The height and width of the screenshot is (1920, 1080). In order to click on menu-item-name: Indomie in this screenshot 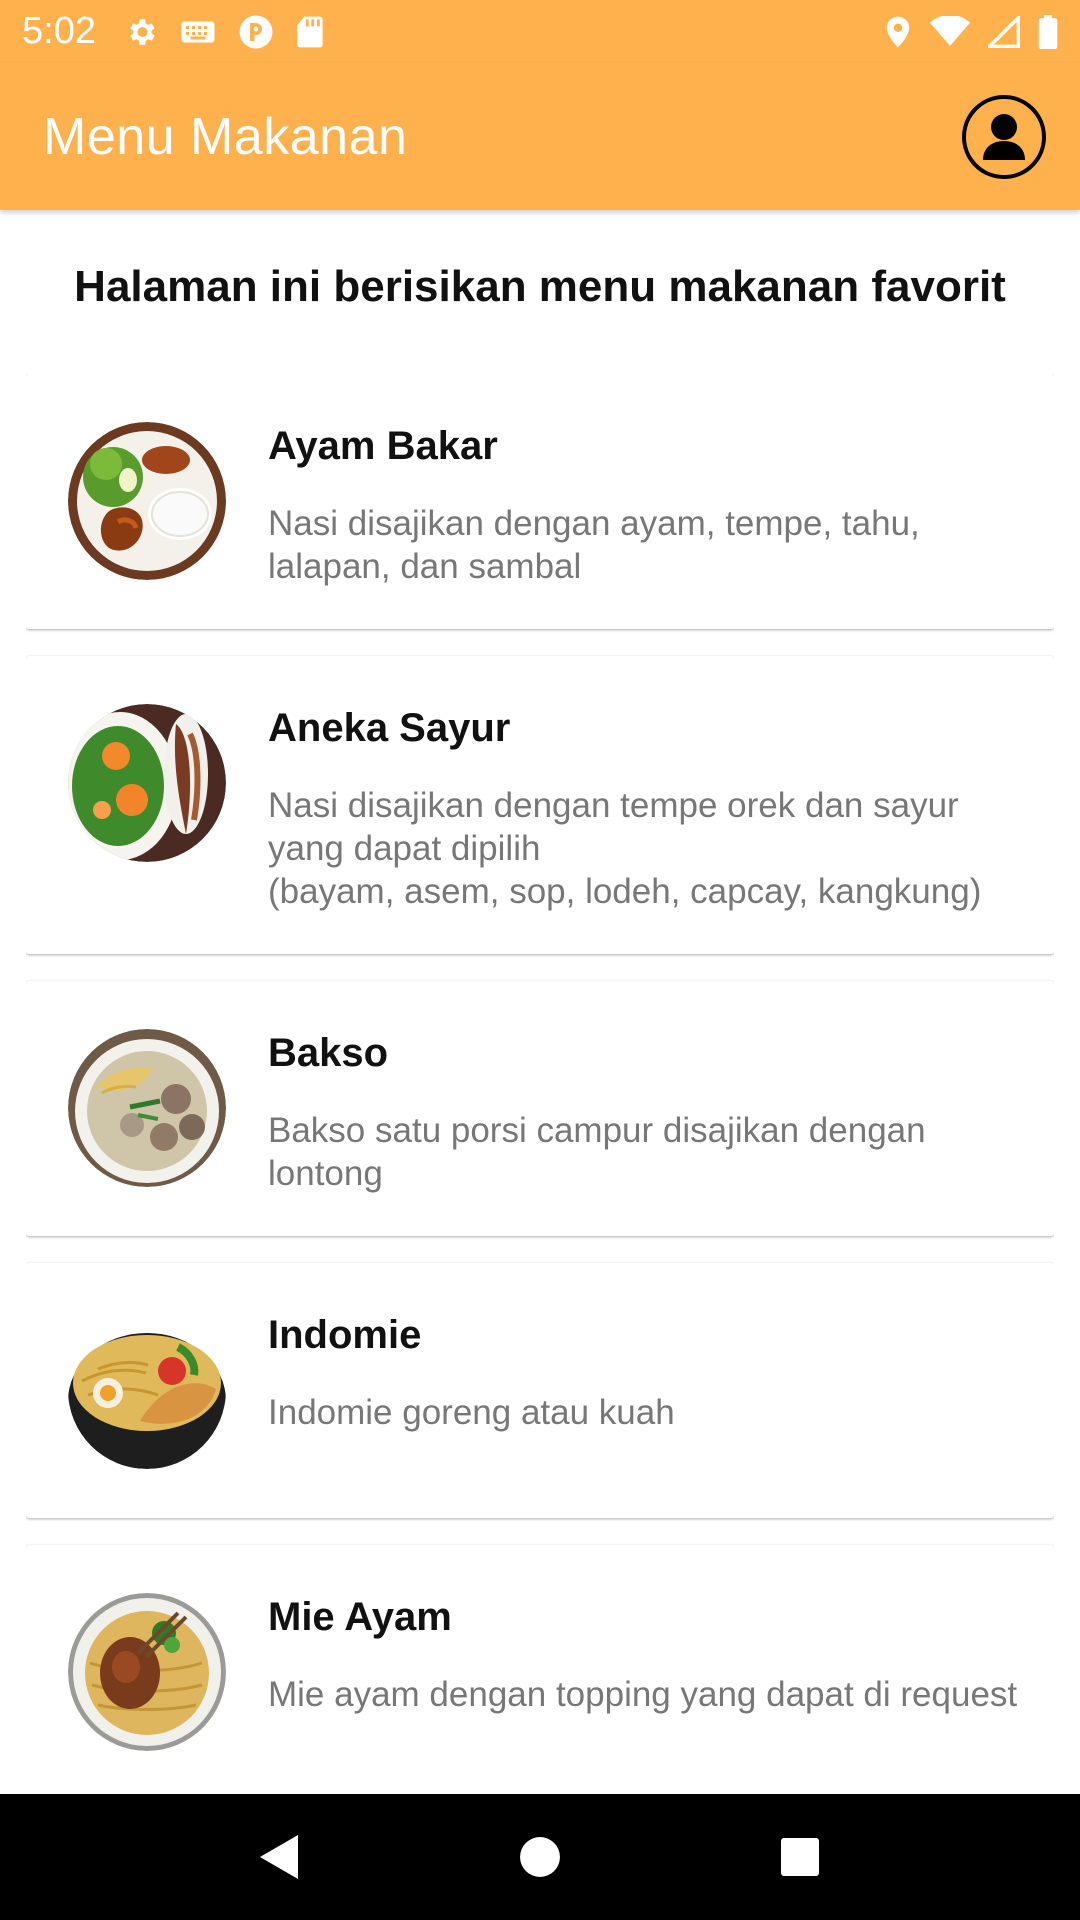, I will do `click(345, 1335)`.